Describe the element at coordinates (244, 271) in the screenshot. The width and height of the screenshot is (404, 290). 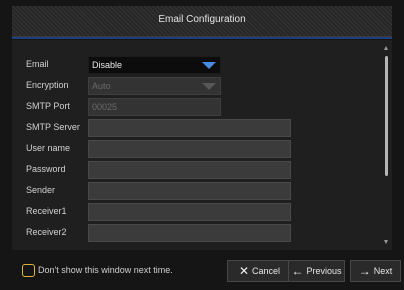
I see `close-icon: ✕` at that location.